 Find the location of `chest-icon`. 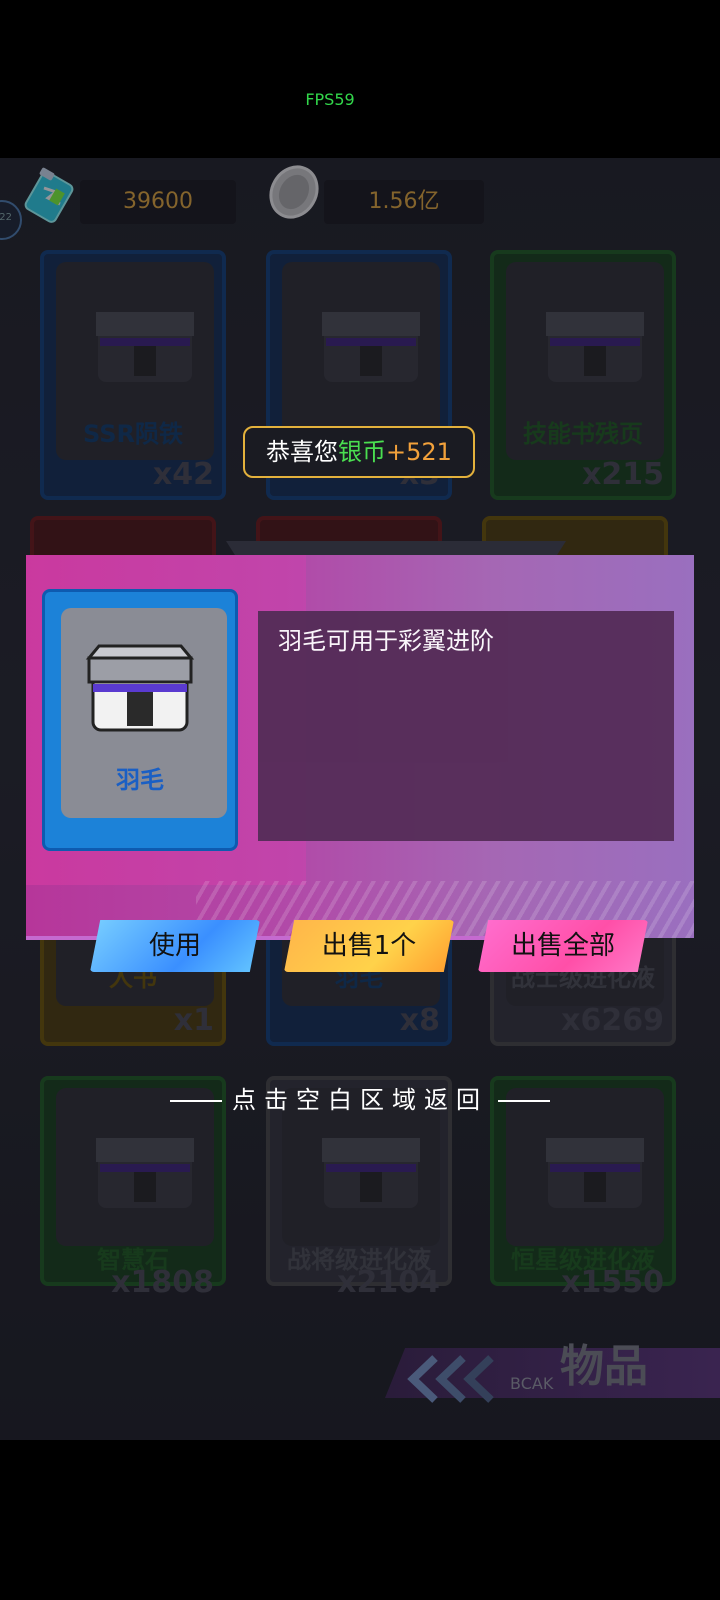

chest-icon is located at coordinates (140, 688).